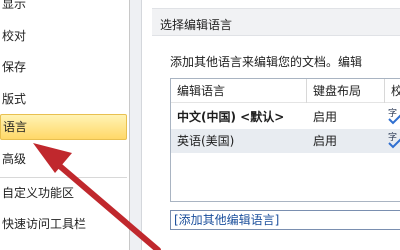 The image size is (400, 250). What do you see at coordinates (239, 91) in the screenshot?
I see `column-header-editing-language: 编辑语言` at bounding box center [239, 91].